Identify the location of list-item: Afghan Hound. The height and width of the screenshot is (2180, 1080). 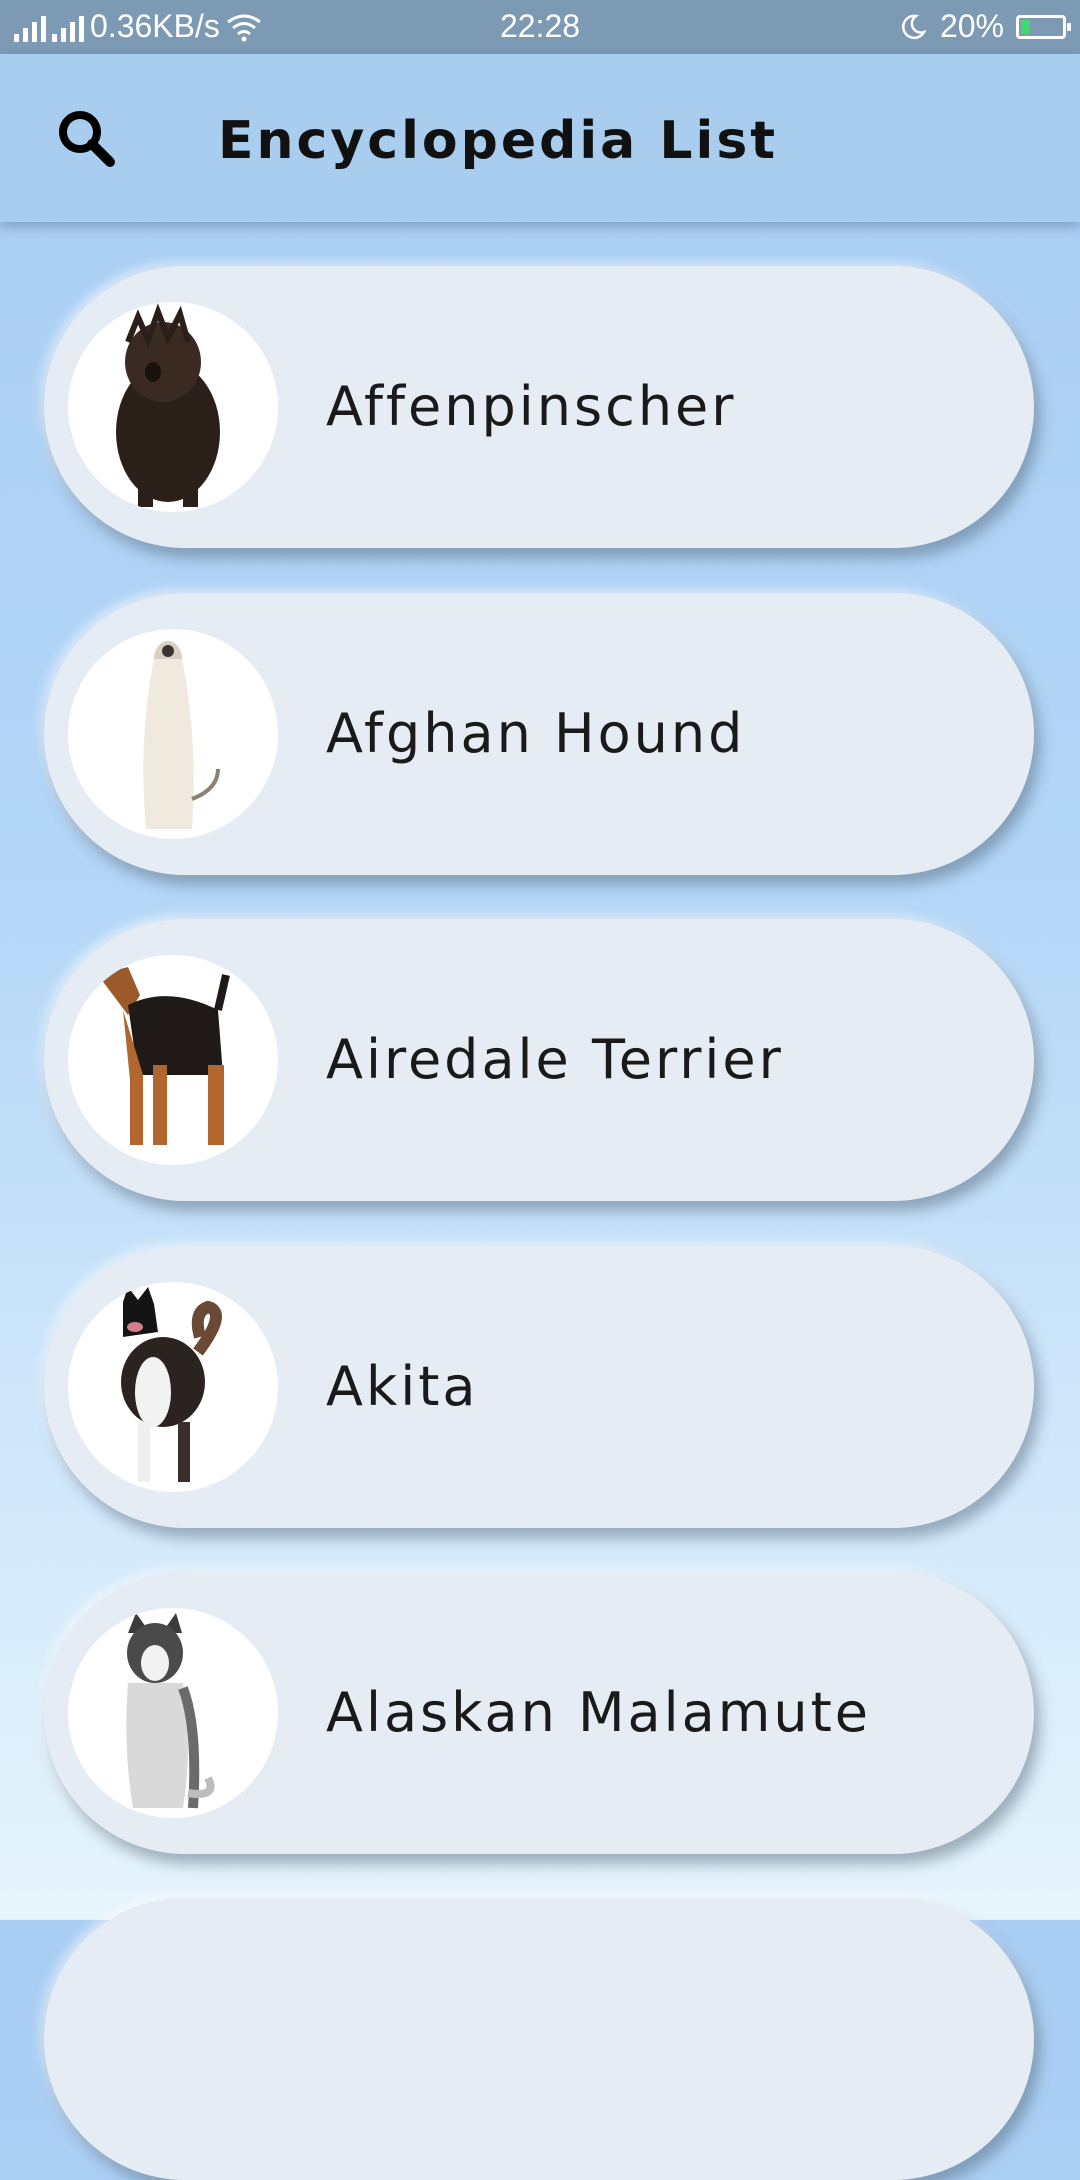
(539, 734).